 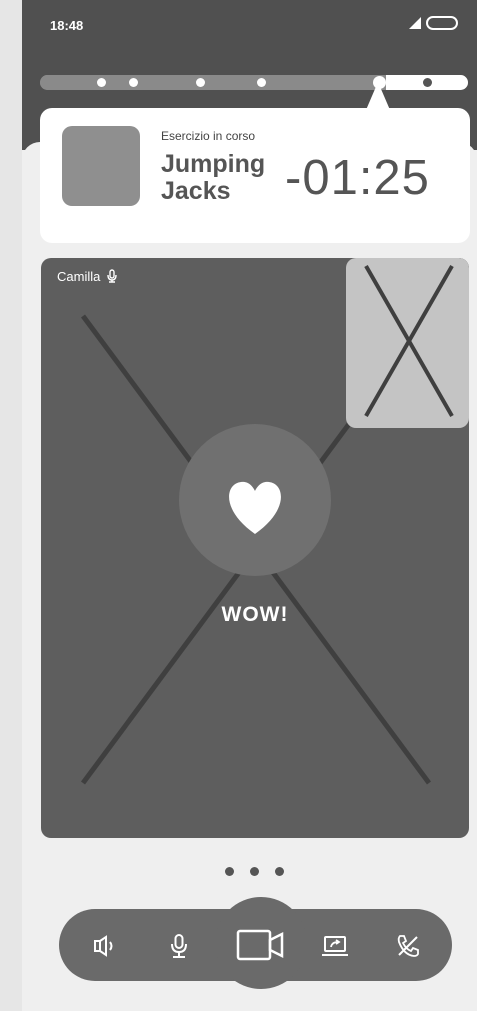 What do you see at coordinates (79, 276) in the screenshot?
I see `participant-name: Camilla` at bounding box center [79, 276].